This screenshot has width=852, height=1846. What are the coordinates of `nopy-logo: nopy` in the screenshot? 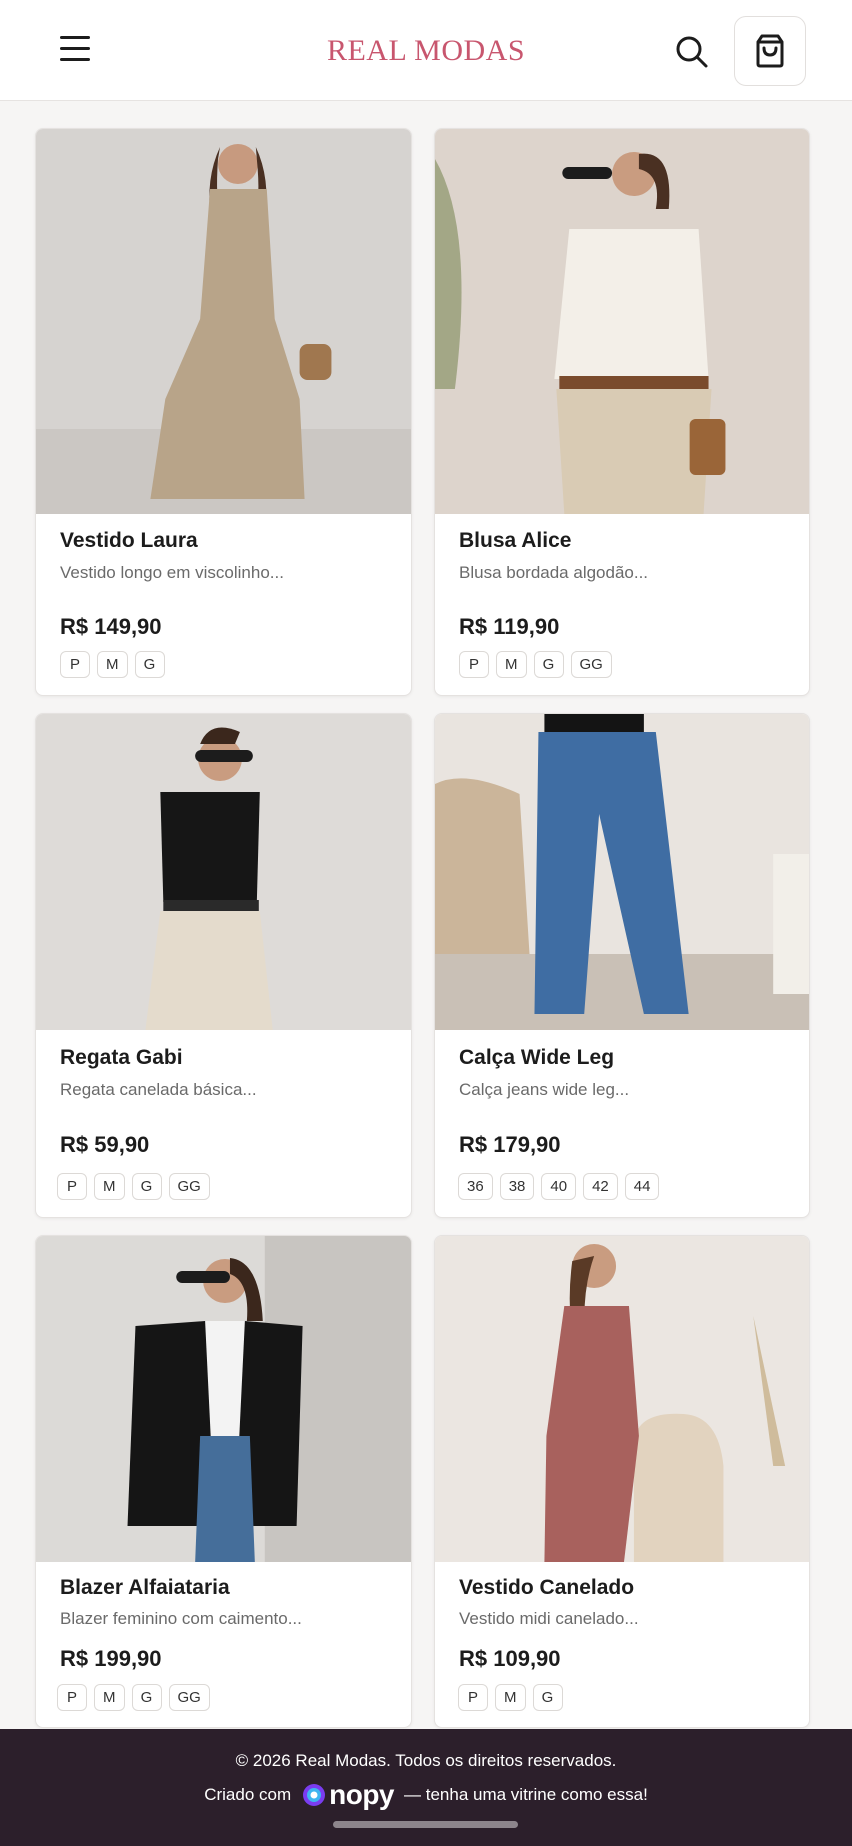 It's located at (348, 1795).